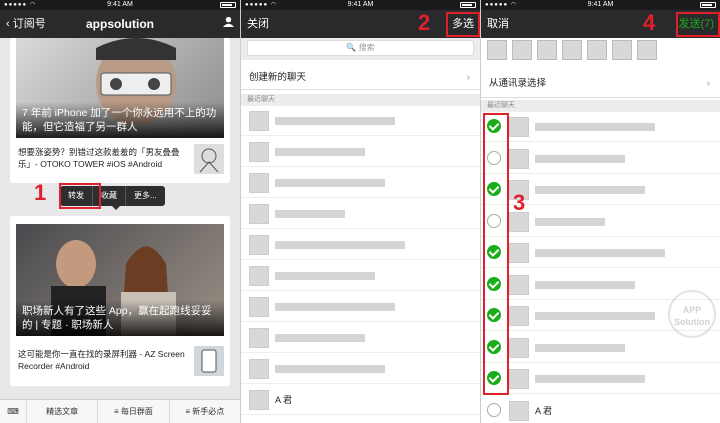  What do you see at coordinates (463, 24) in the screenshot?
I see `highlight-multi-select` at bounding box center [463, 24].